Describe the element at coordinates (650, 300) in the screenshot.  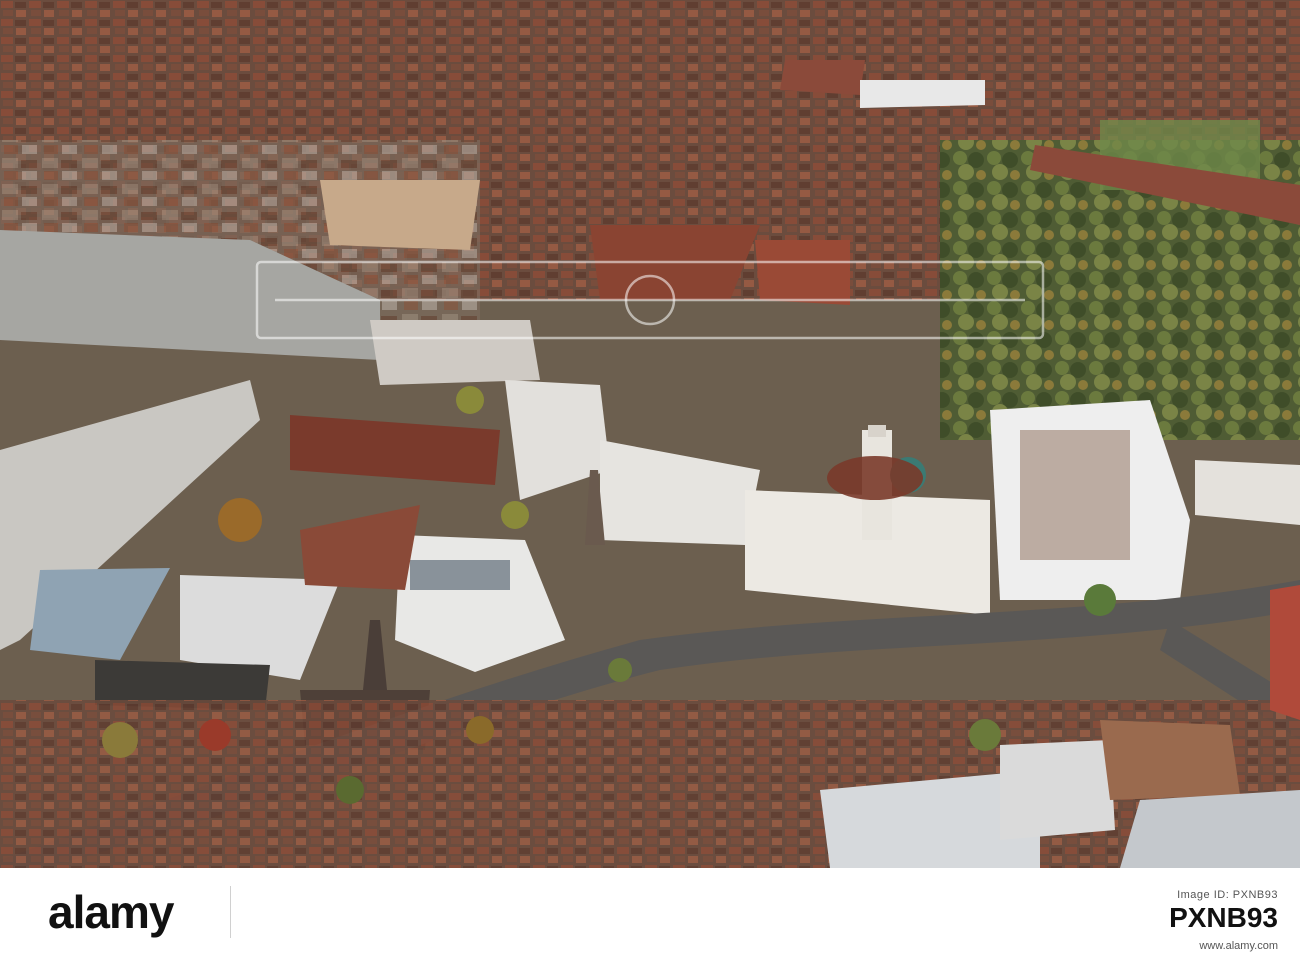
I see `alamy-watermark` at that location.